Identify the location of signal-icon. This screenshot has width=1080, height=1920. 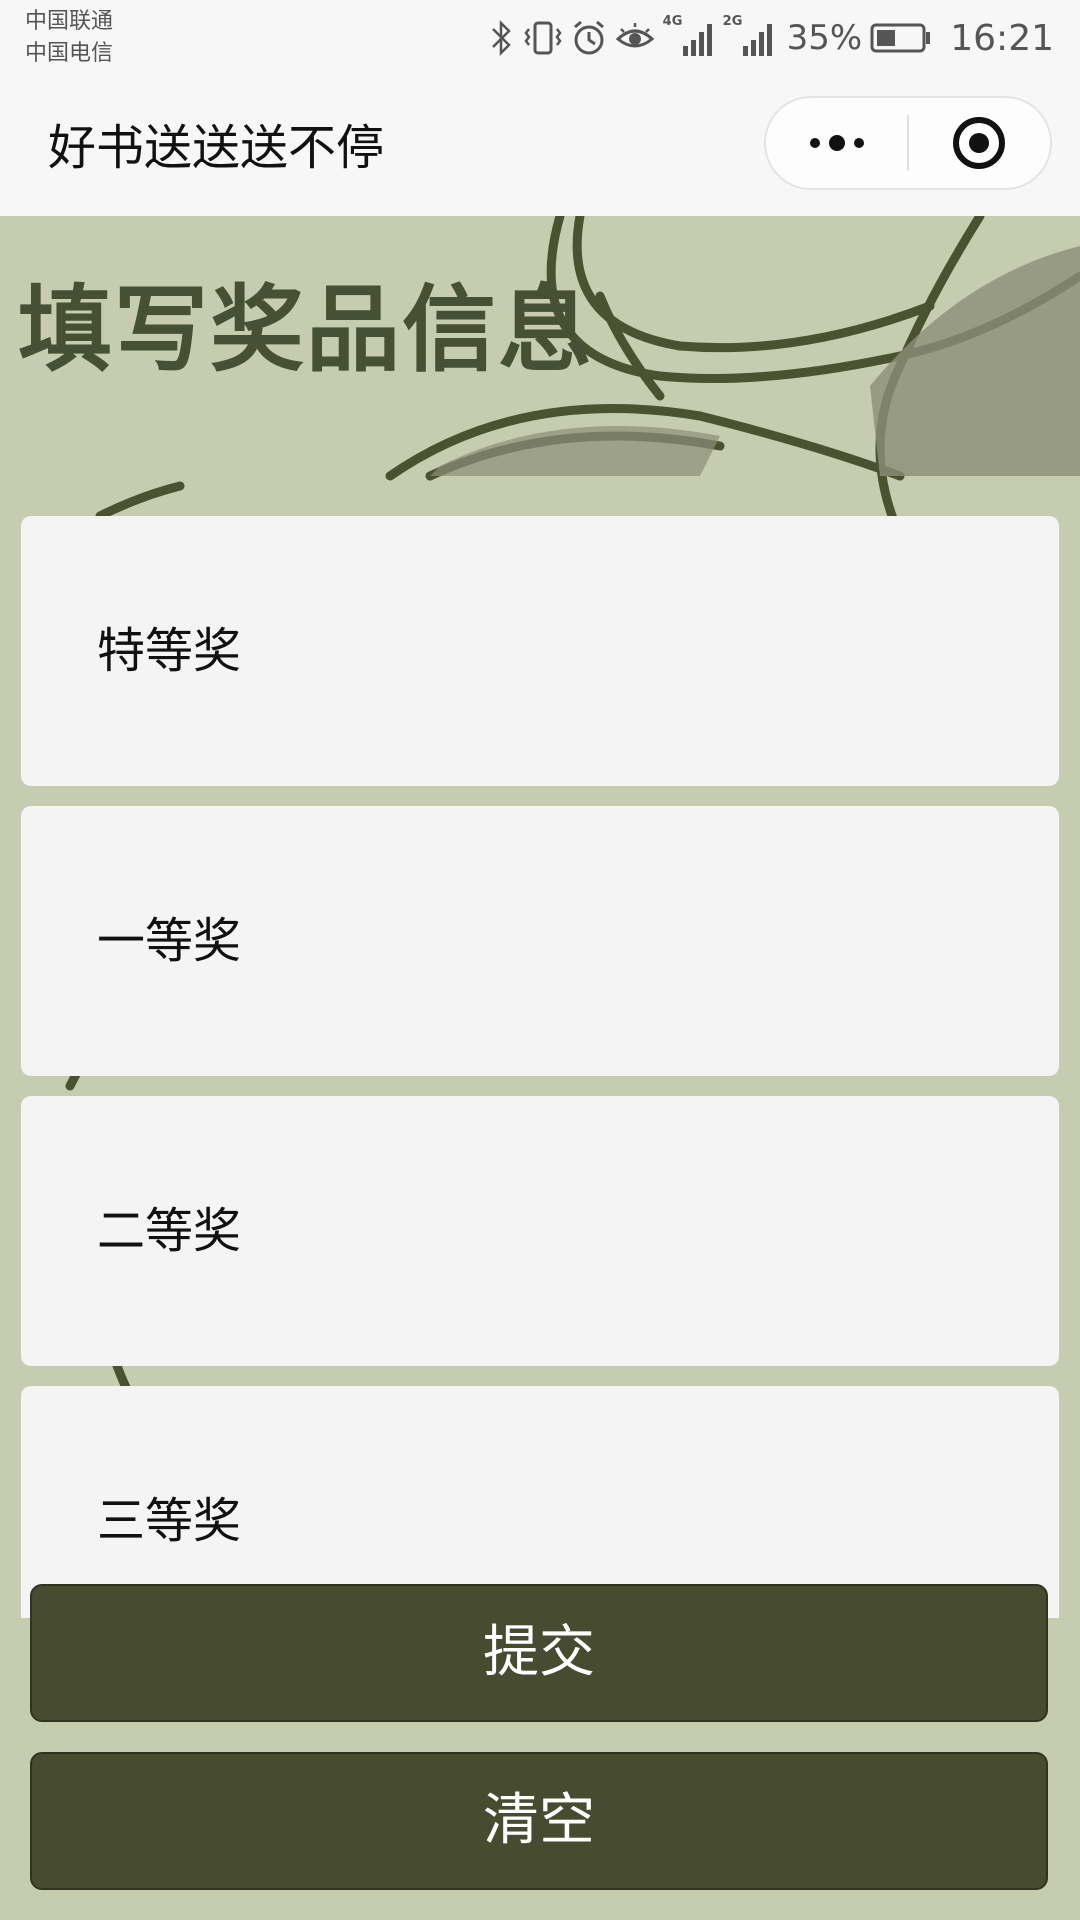
(697, 40).